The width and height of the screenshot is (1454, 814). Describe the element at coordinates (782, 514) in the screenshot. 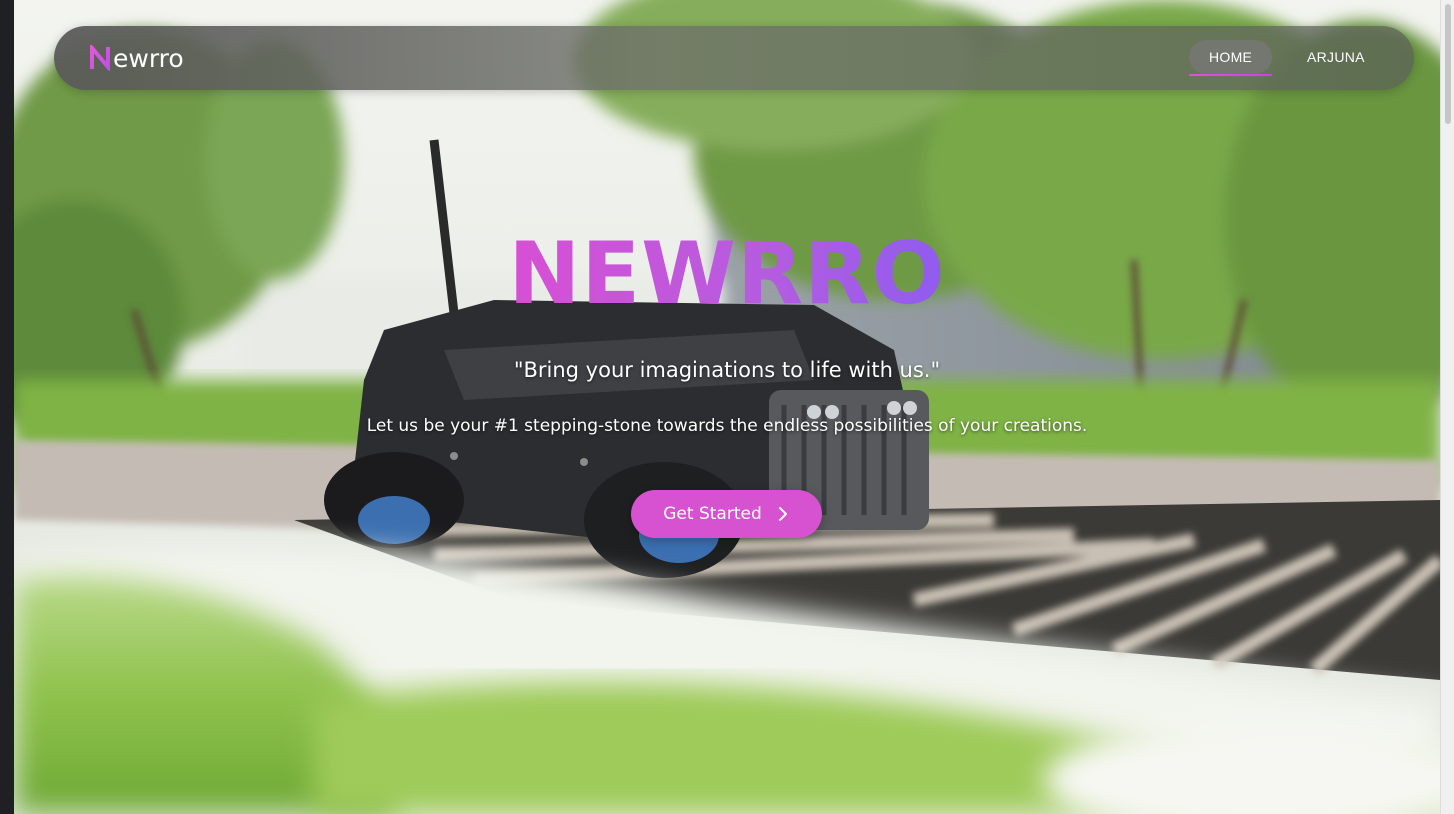

I see `chevron-right-icon` at that location.